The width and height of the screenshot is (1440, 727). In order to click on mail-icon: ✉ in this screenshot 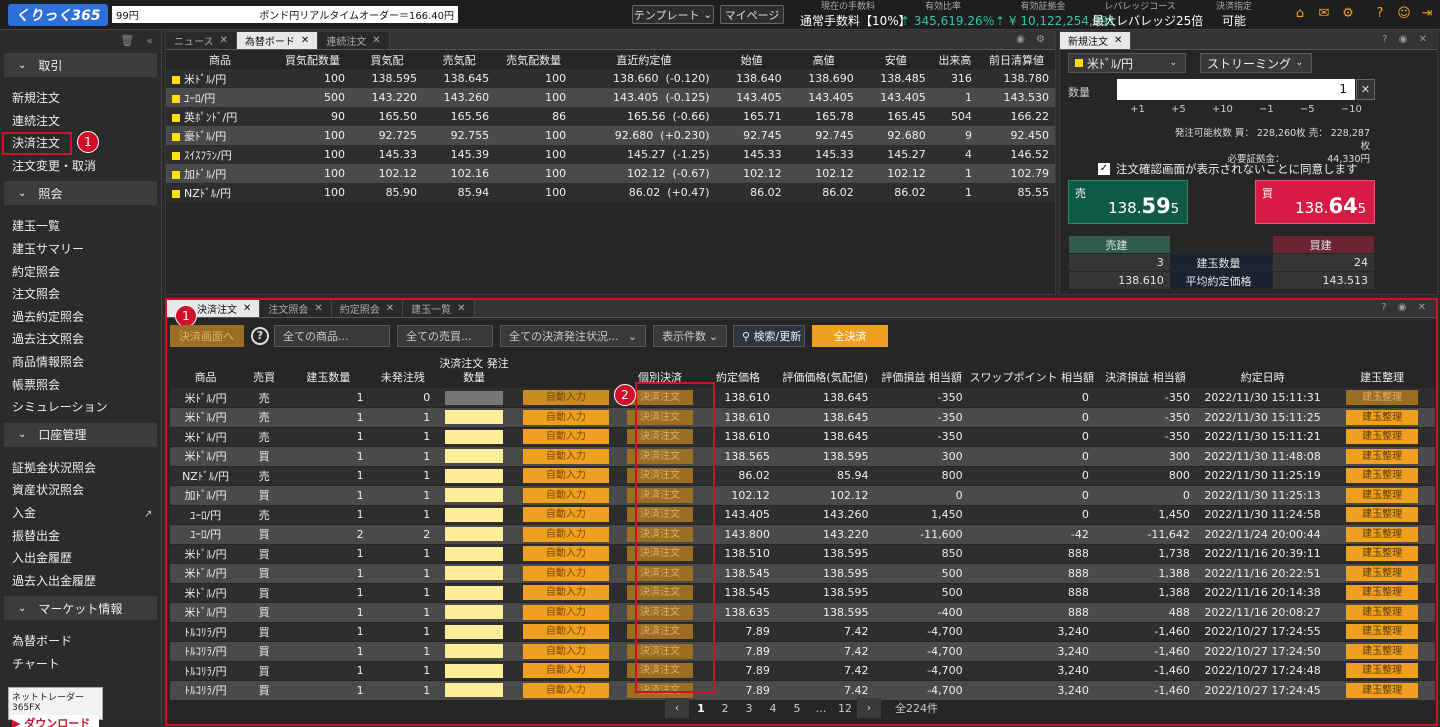, I will do `click(1324, 14)`.